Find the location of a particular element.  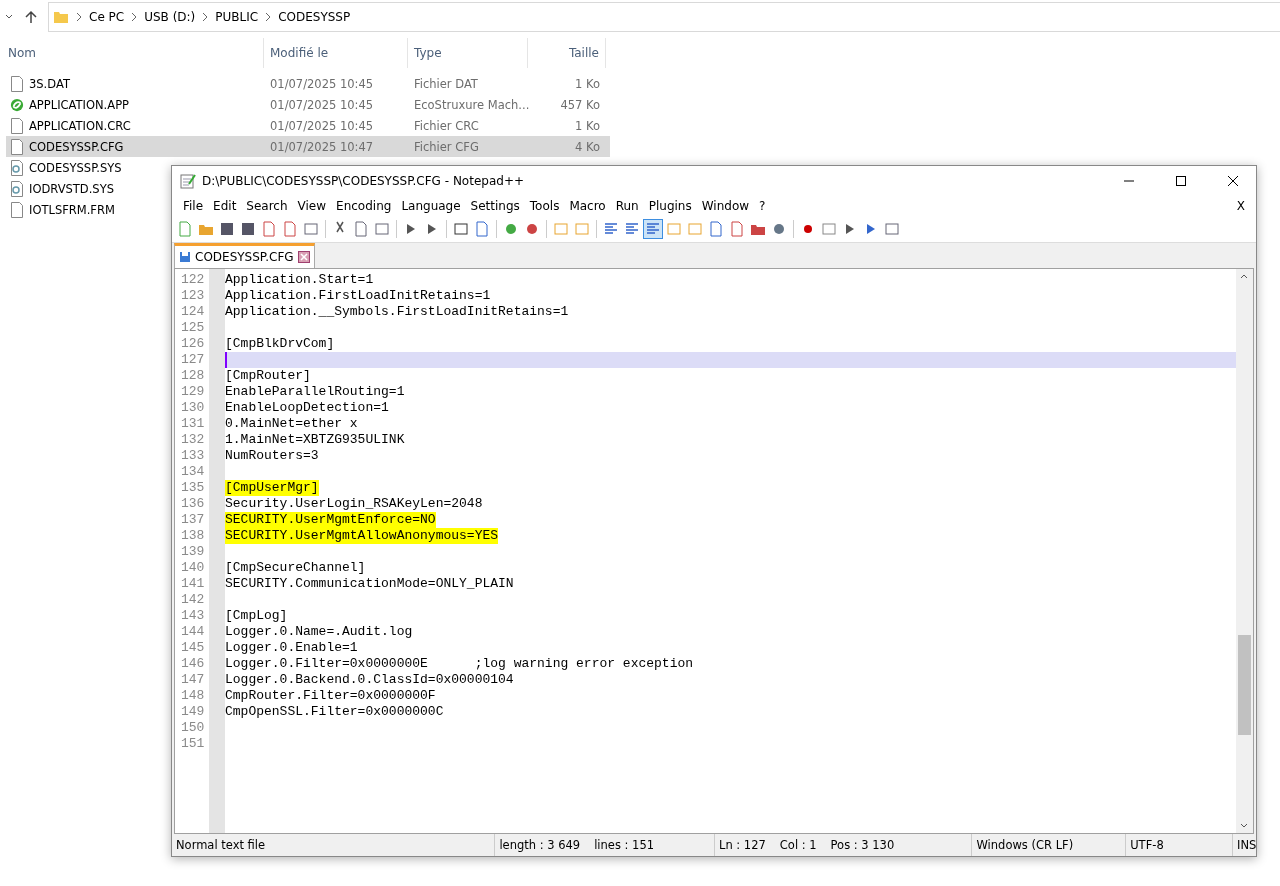

line-number: 151 is located at coordinates (193, 744).